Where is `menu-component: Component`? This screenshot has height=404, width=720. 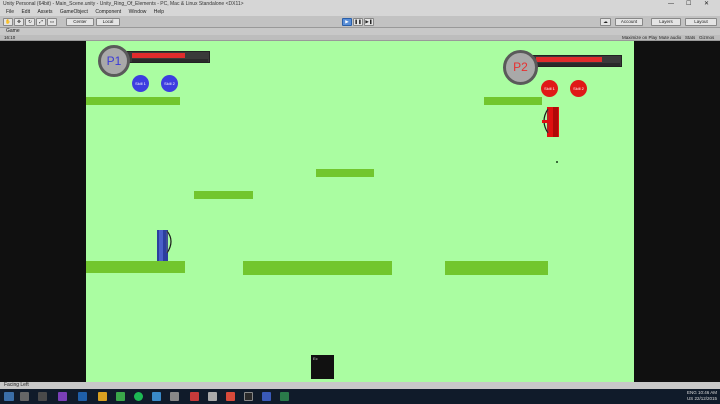 menu-component: Component is located at coordinates (108, 12).